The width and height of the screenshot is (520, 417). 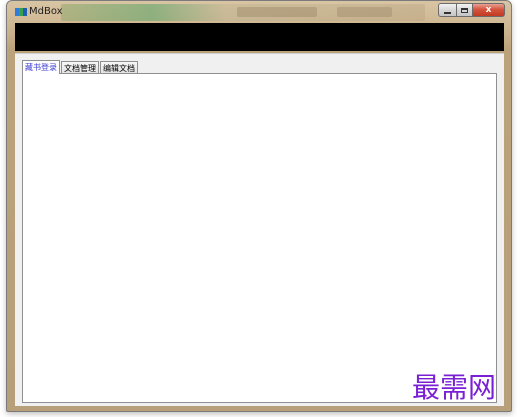 What do you see at coordinates (259, 37) in the screenshot?
I see `toolbar-band` at bounding box center [259, 37].